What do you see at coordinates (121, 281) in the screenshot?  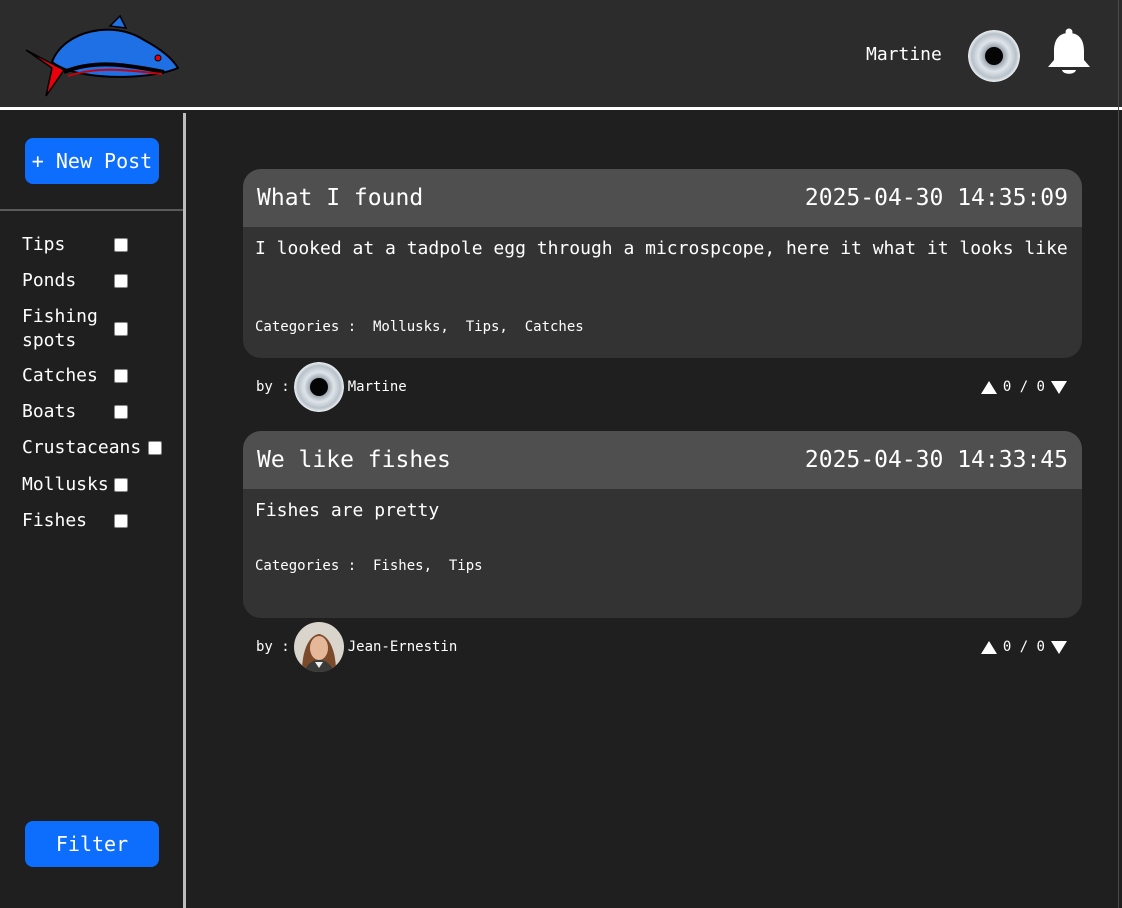 I see `filter-checkbox-ponds` at bounding box center [121, 281].